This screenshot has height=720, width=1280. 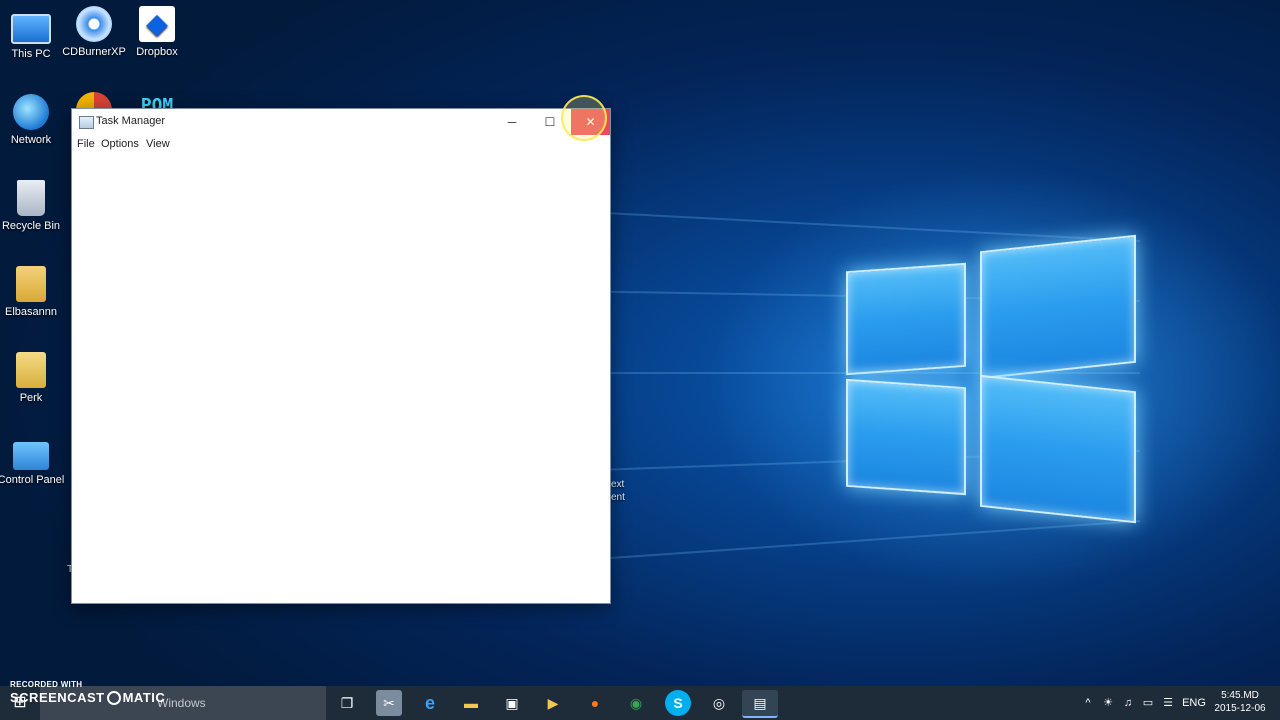 What do you see at coordinates (86, 144) in the screenshot?
I see `menu-file: File` at bounding box center [86, 144].